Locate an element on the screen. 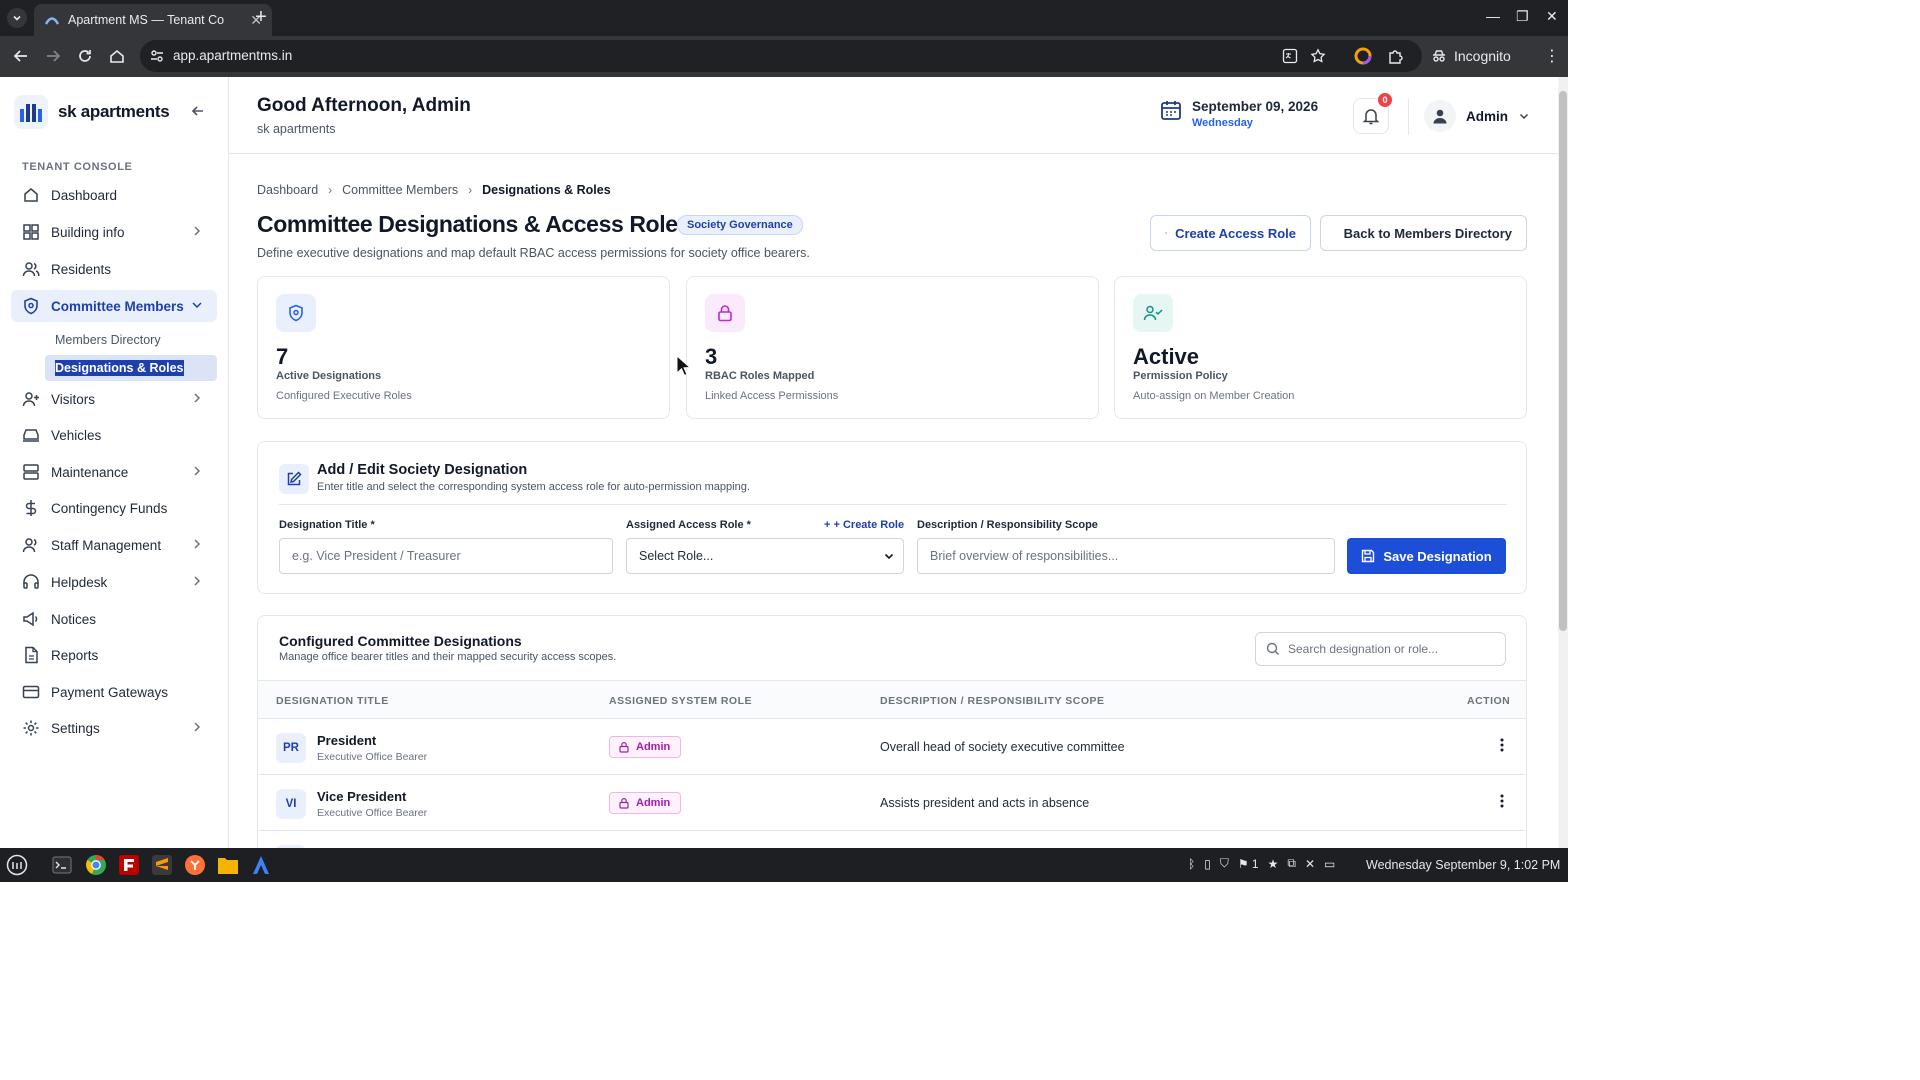 The image size is (1920, 1080). taskbar-clock: Wednesday September 9, 1:02 PM is located at coordinates (1463, 865).